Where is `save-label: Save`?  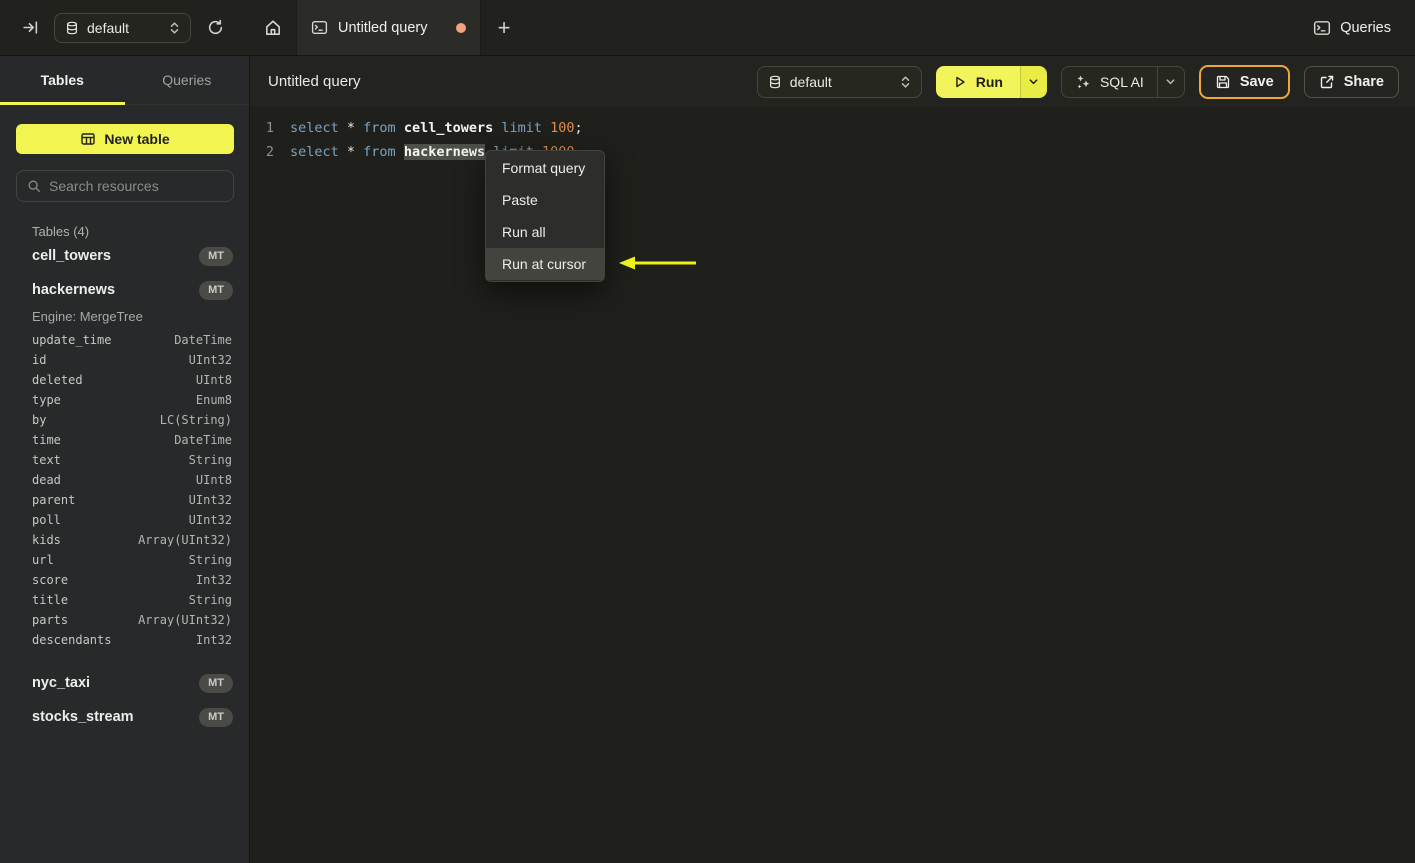 save-label: Save is located at coordinates (1256, 81).